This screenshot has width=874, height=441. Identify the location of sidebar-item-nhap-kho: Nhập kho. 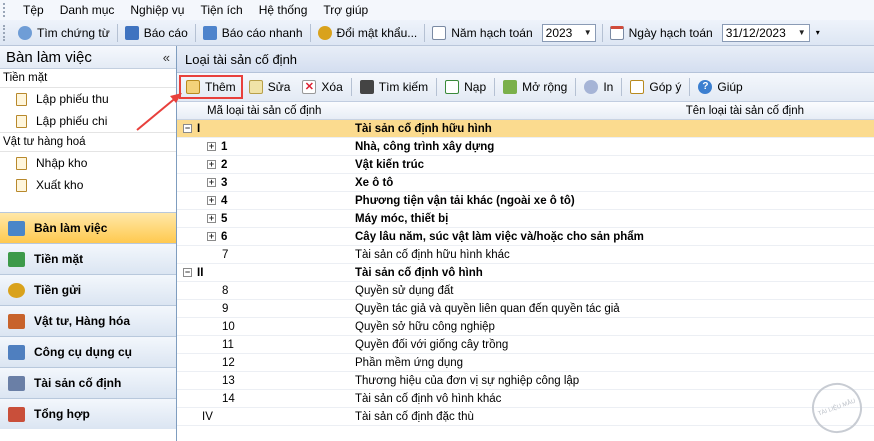
(88, 163).